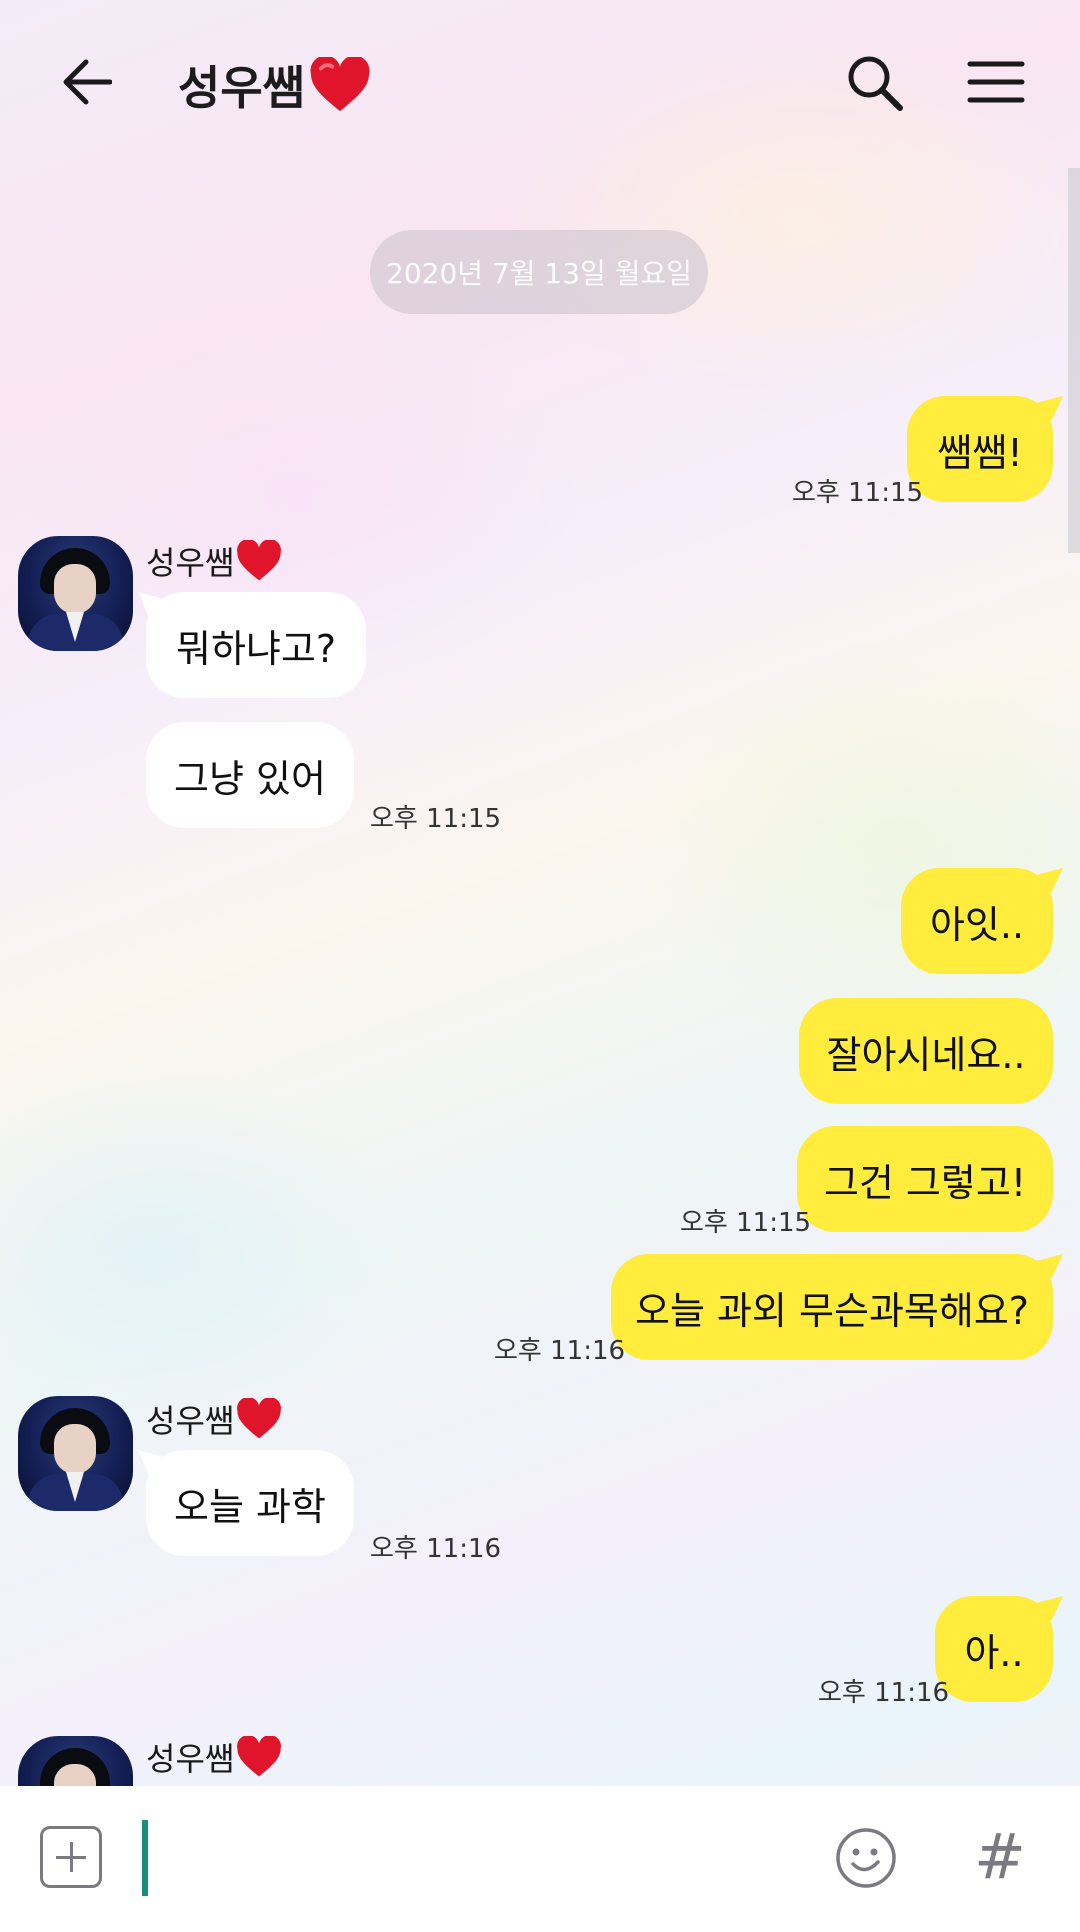 The image size is (1080, 1932). What do you see at coordinates (994, 1649) in the screenshot?
I see `message-bubble-outgoing: 아..` at bounding box center [994, 1649].